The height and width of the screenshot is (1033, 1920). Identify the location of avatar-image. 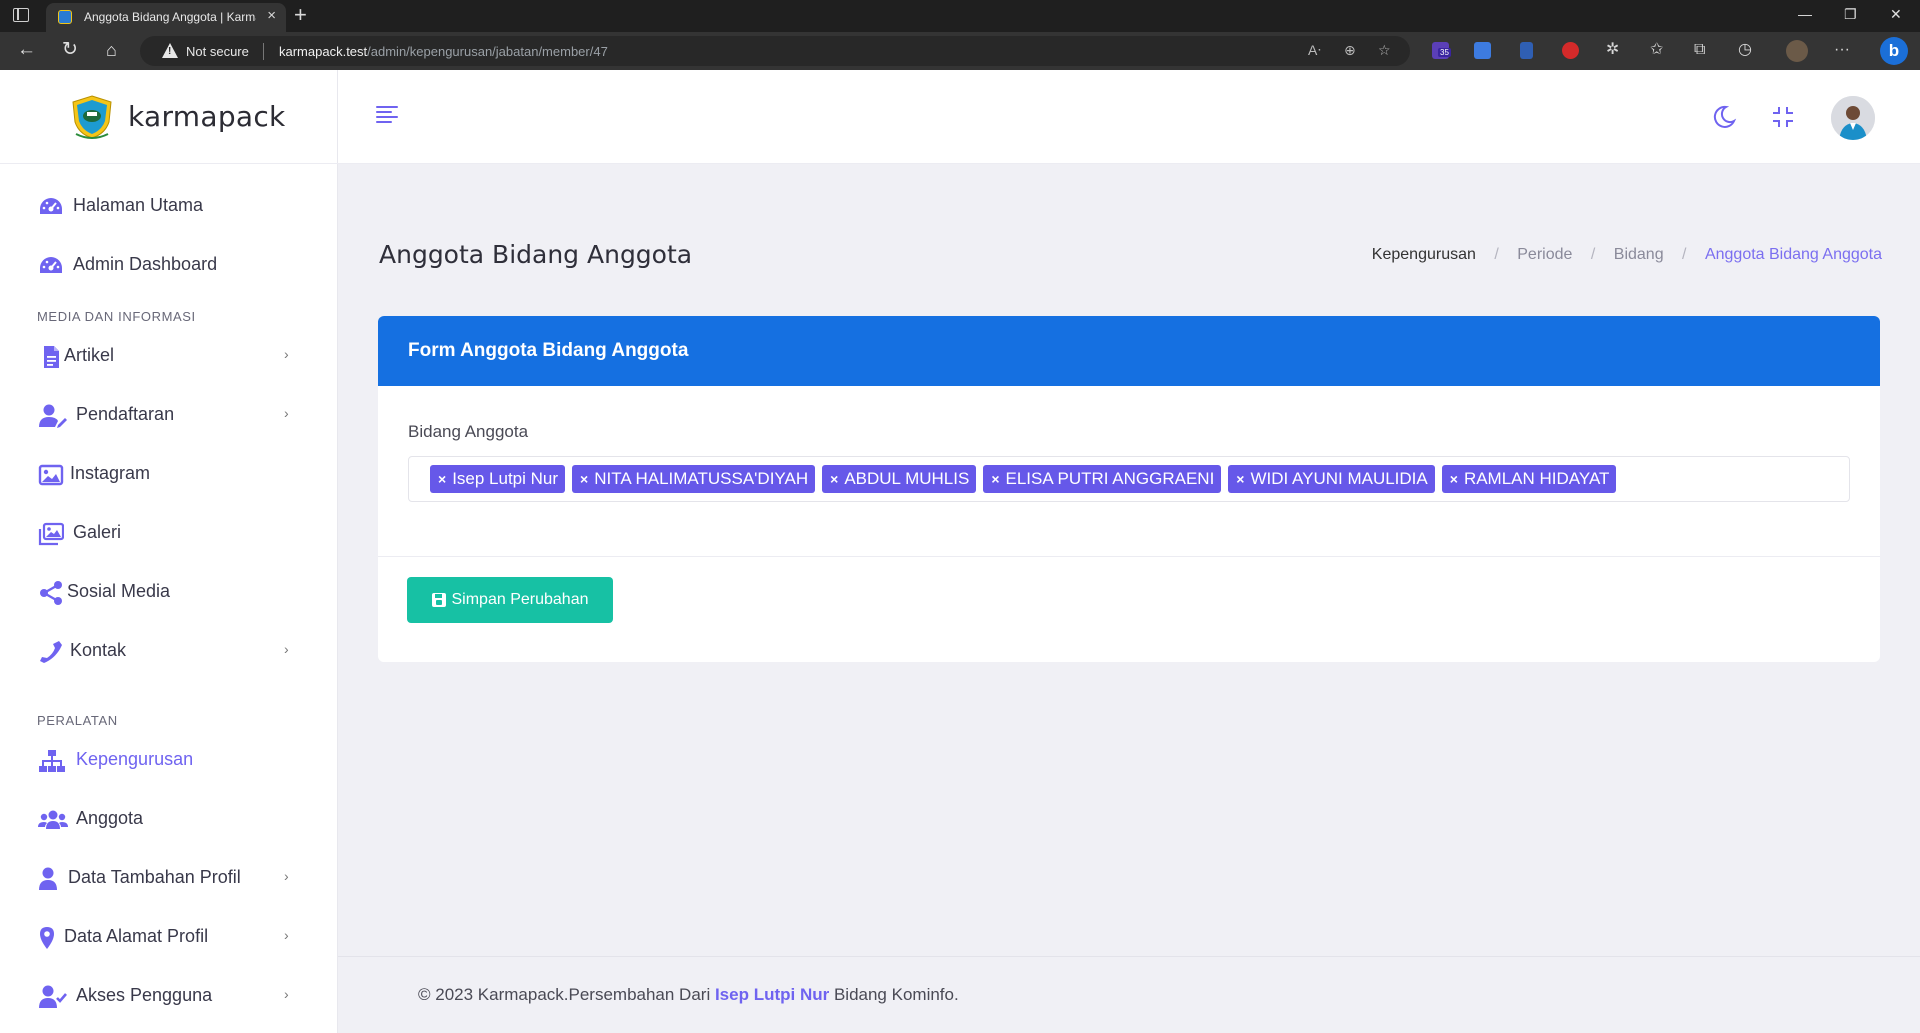
(1853, 118).